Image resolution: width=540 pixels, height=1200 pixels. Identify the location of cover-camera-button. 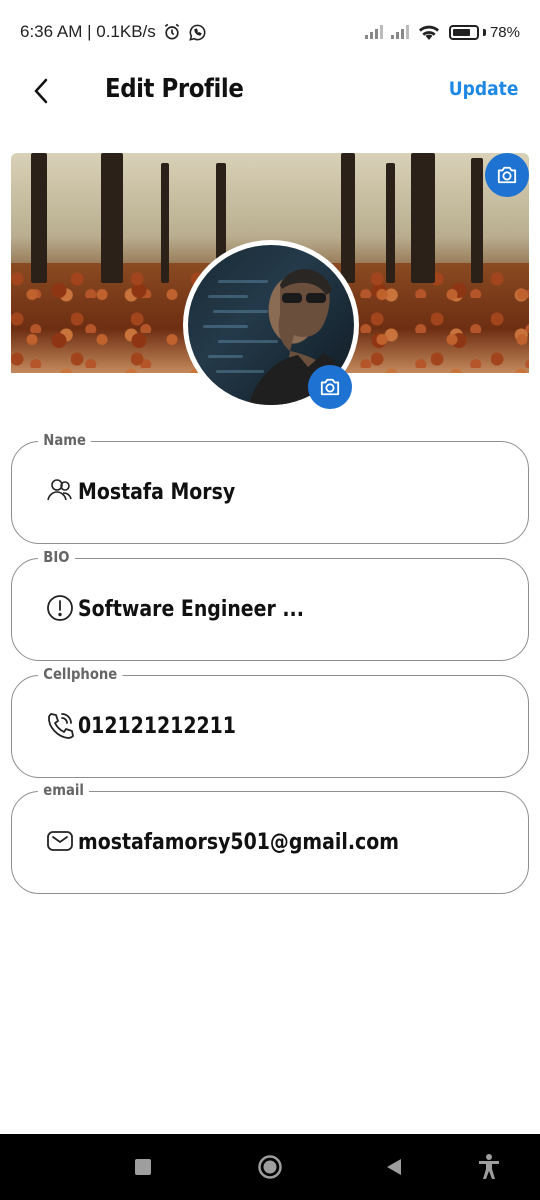
(507, 175).